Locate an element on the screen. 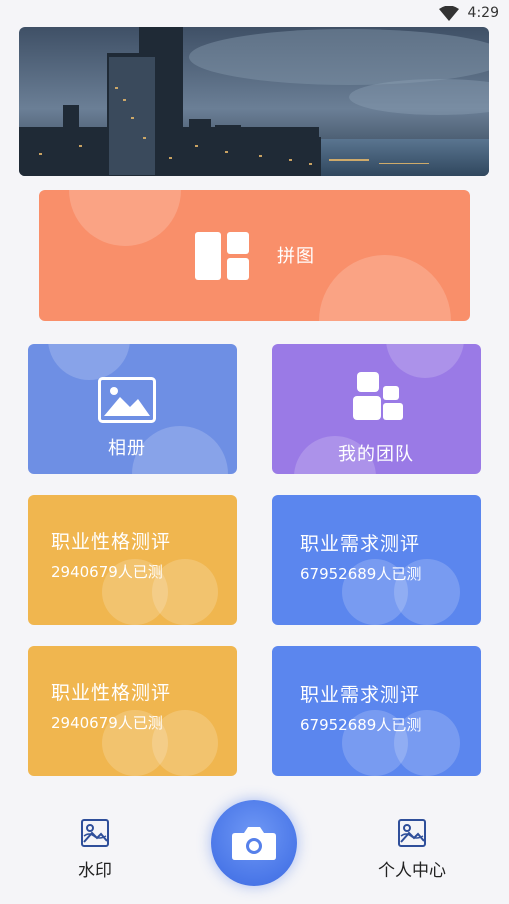 The height and width of the screenshot is (904, 509). puzzle-icon is located at coordinates (222, 256).